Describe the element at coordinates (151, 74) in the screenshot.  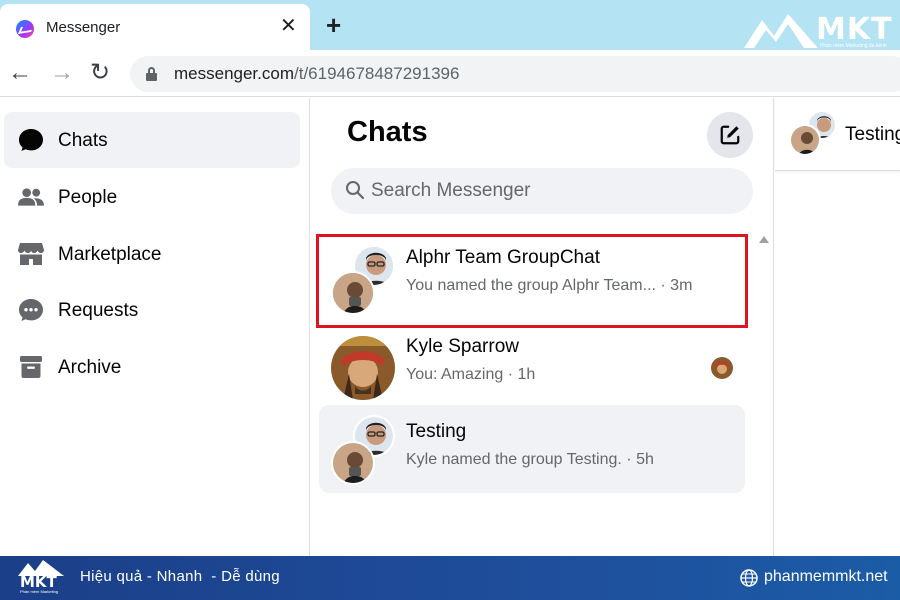
I see `lock-icon` at that location.